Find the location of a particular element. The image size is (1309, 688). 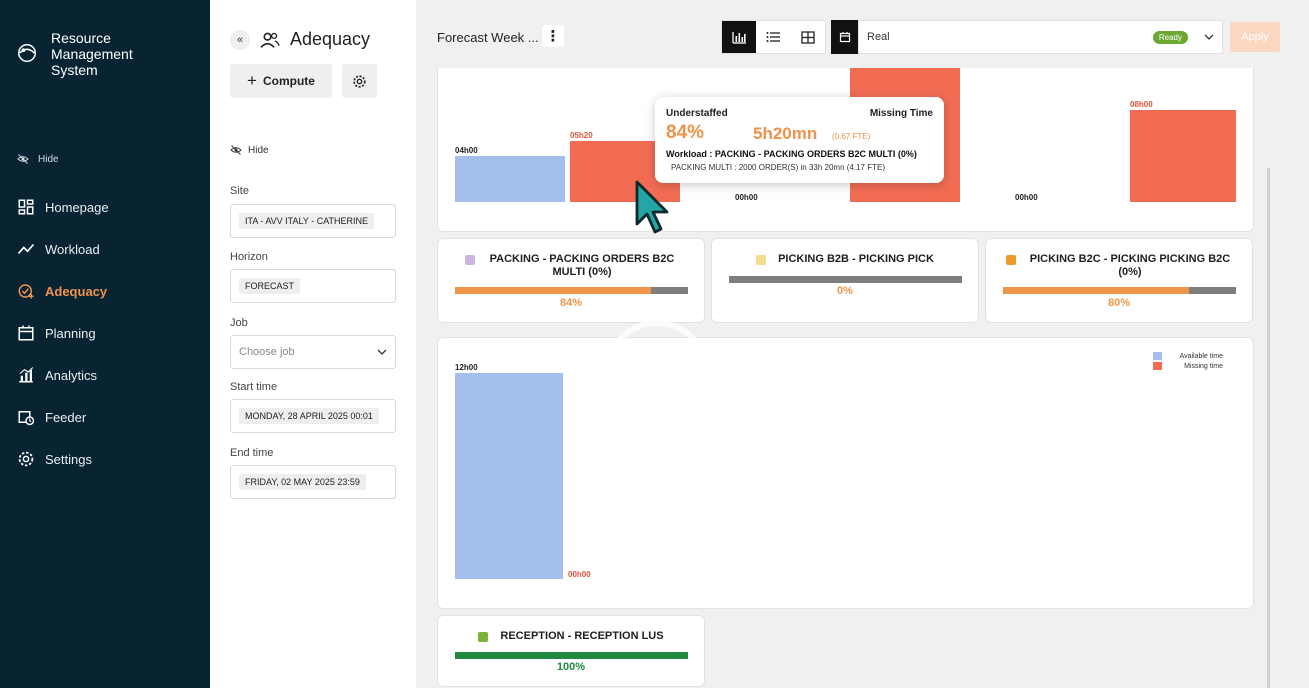

calendar-button is located at coordinates (844, 37).